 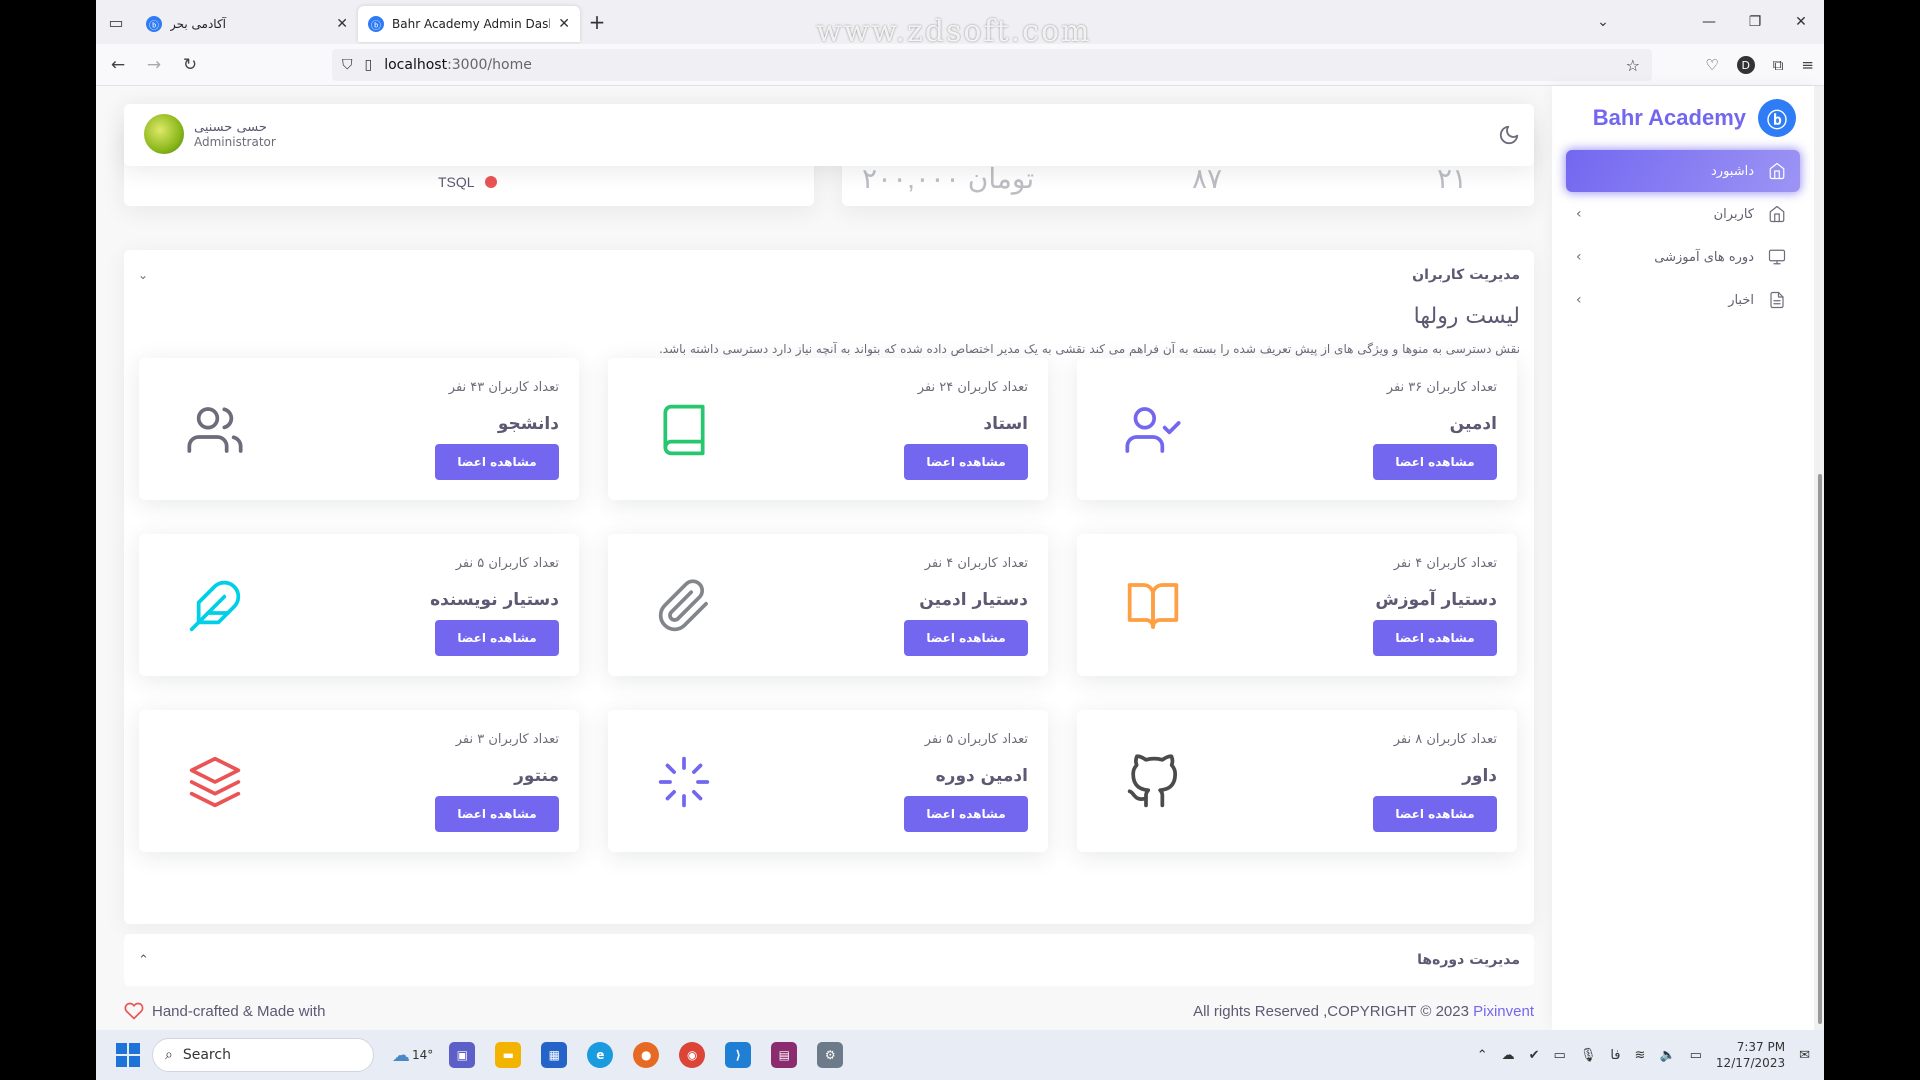 I want to click on notification-icon: ✉, so click(x=1804, y=1055).